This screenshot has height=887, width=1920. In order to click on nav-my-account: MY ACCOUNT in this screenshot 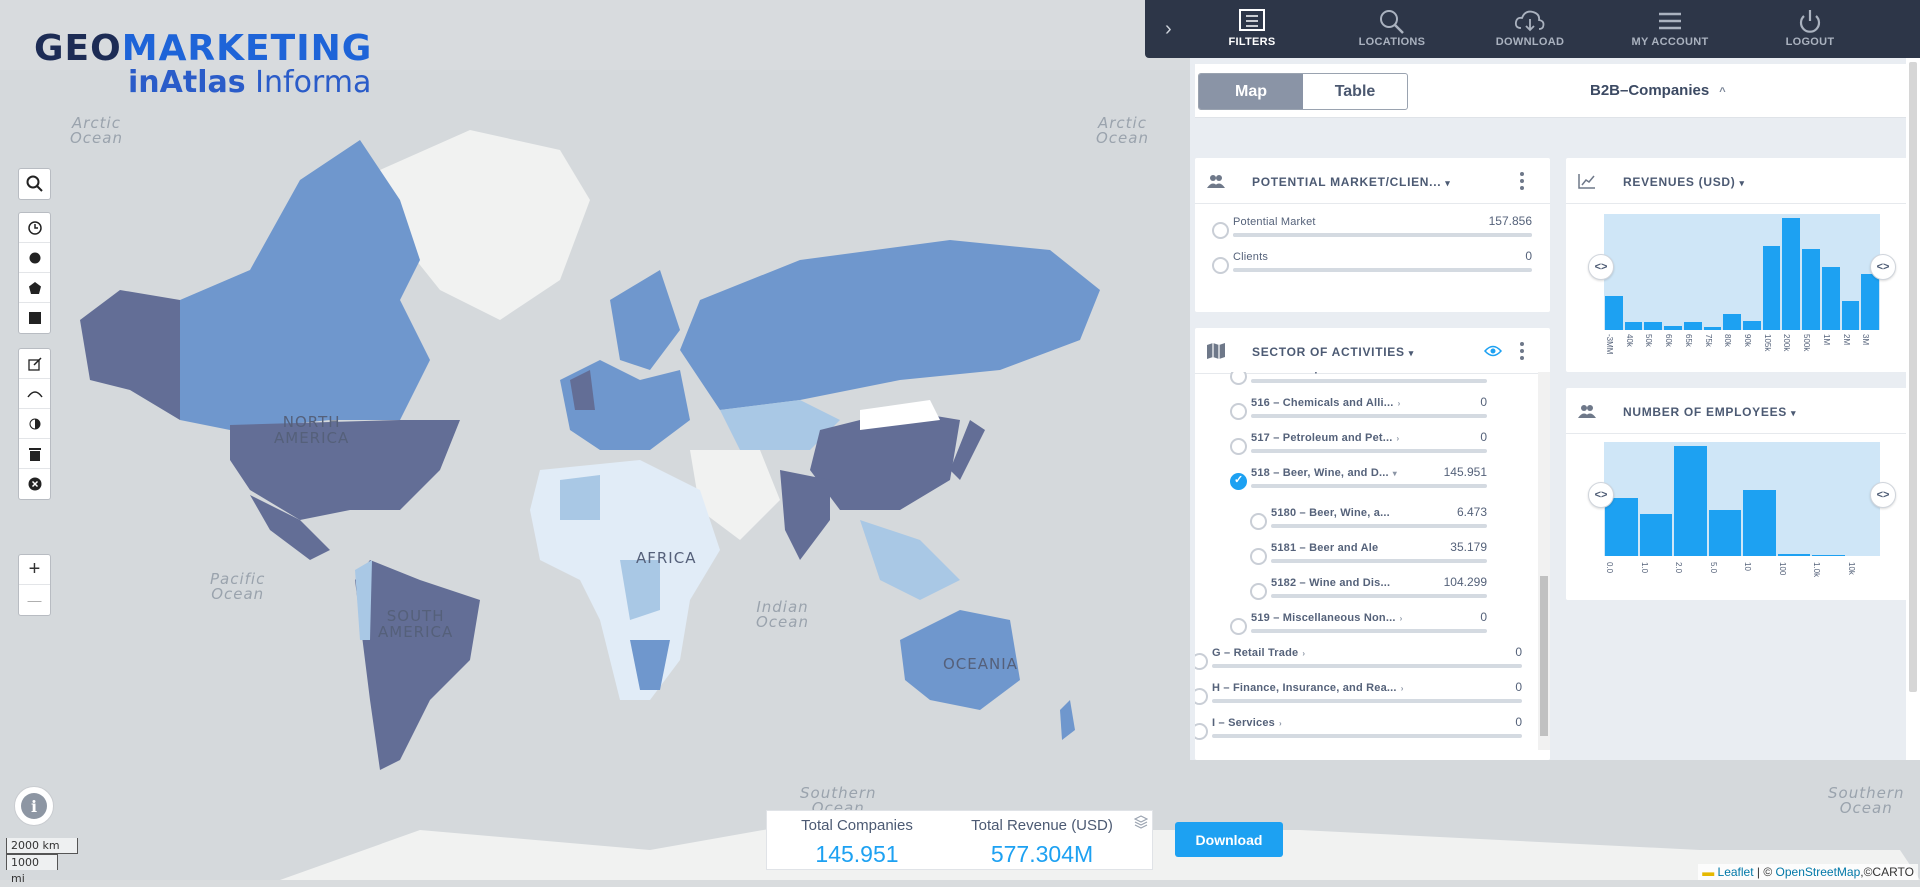, I will do `click(1670, 28)`.